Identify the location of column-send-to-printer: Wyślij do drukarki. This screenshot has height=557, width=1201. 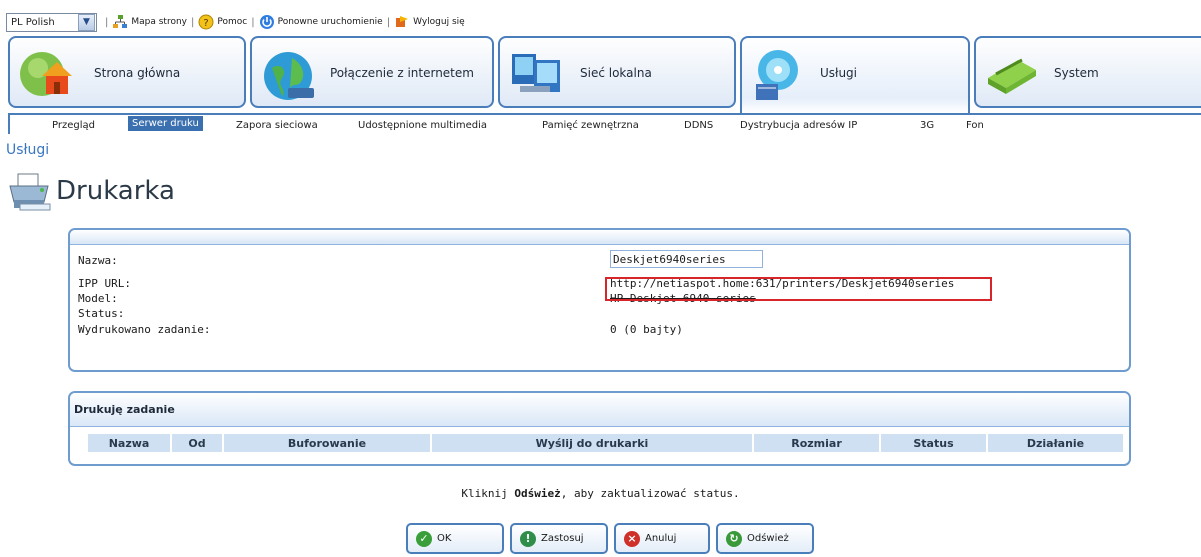
(593, 443).